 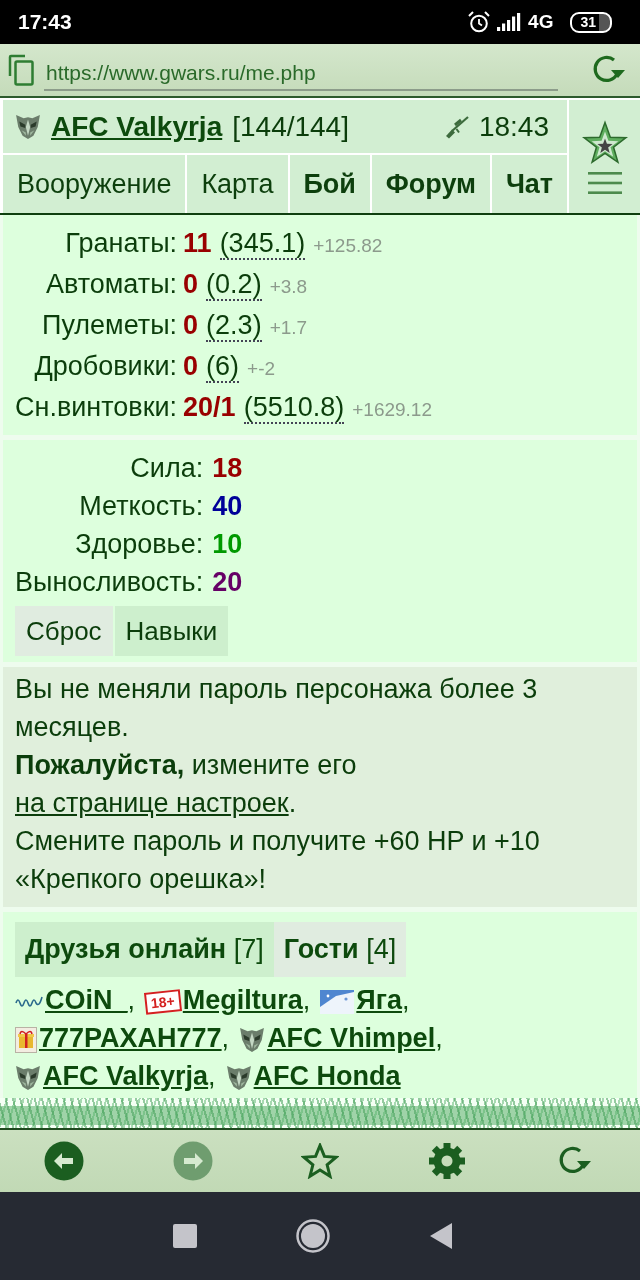 What do you see at coordinates (227, 582) in the screenshot?
I see `stat-value: 20` at bounding box center [227, 582].